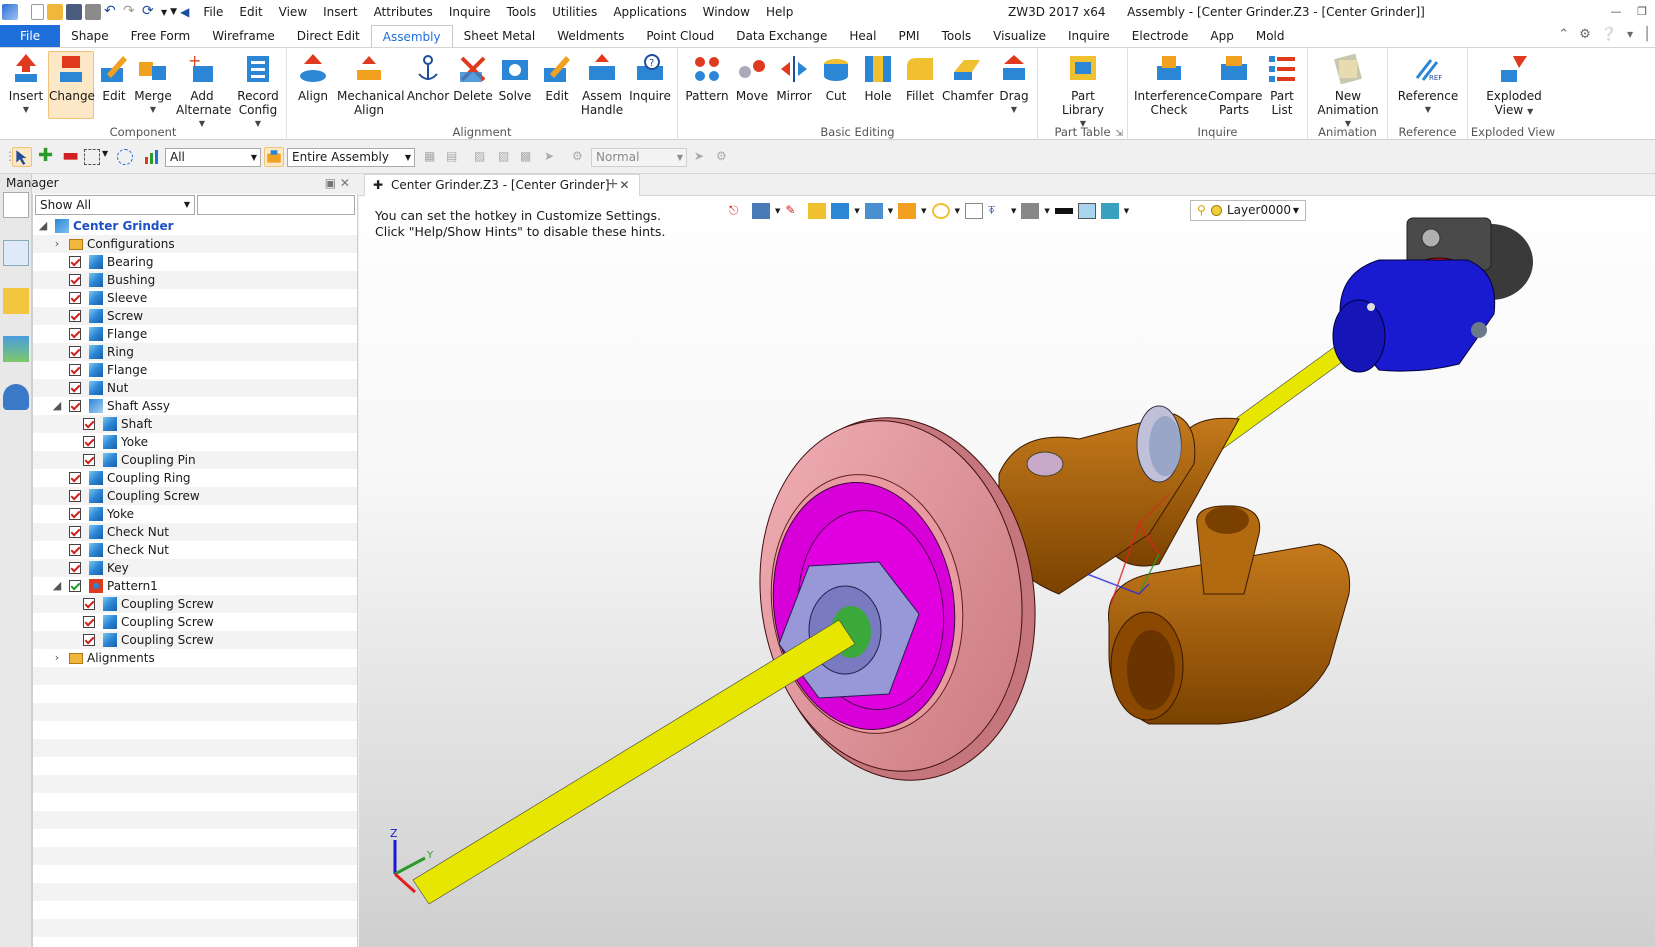 This screenshot has height=947, width=1655. I want to click on open-folder-icon, so click(55, 12).